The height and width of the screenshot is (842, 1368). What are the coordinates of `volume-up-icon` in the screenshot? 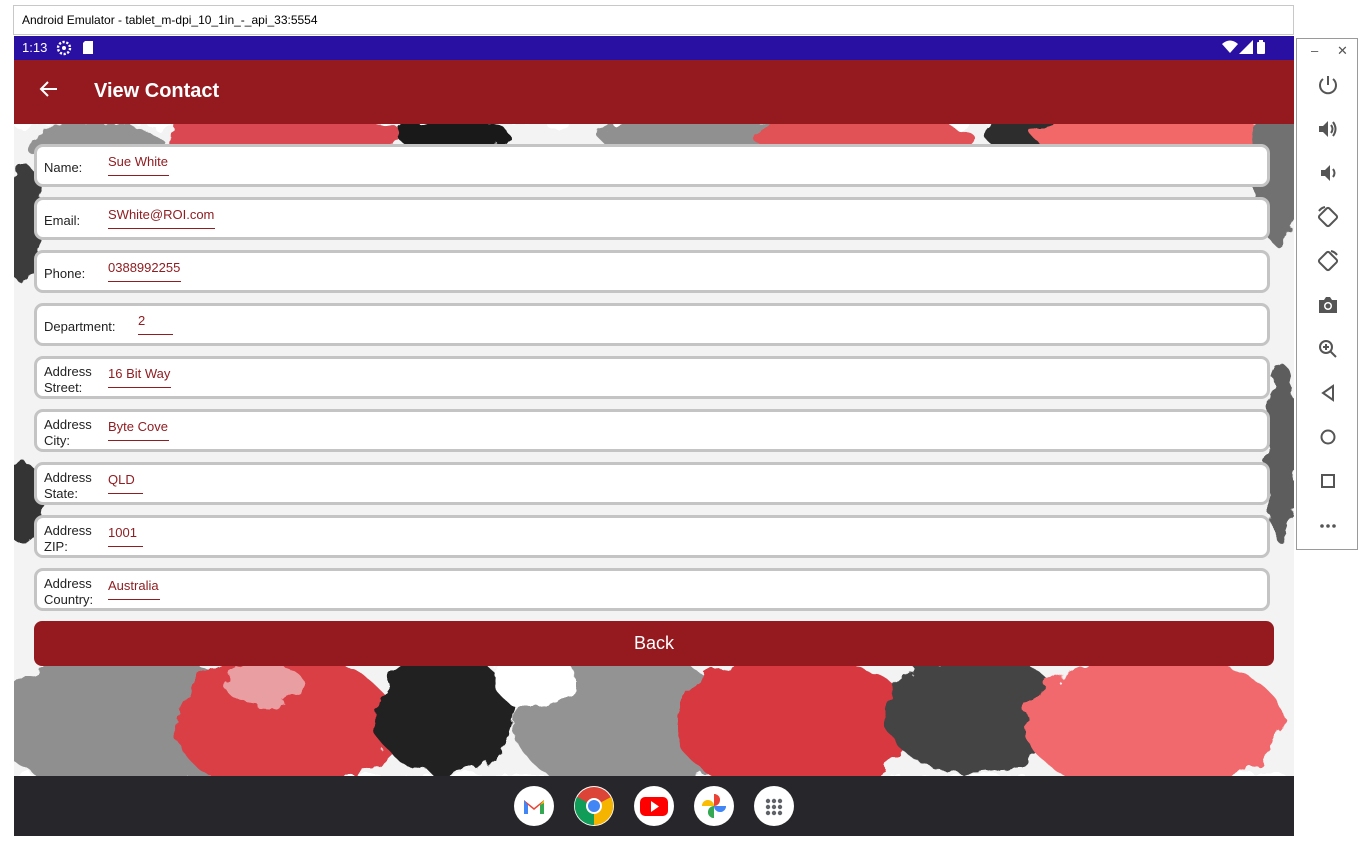 It's located at (1328, 129).